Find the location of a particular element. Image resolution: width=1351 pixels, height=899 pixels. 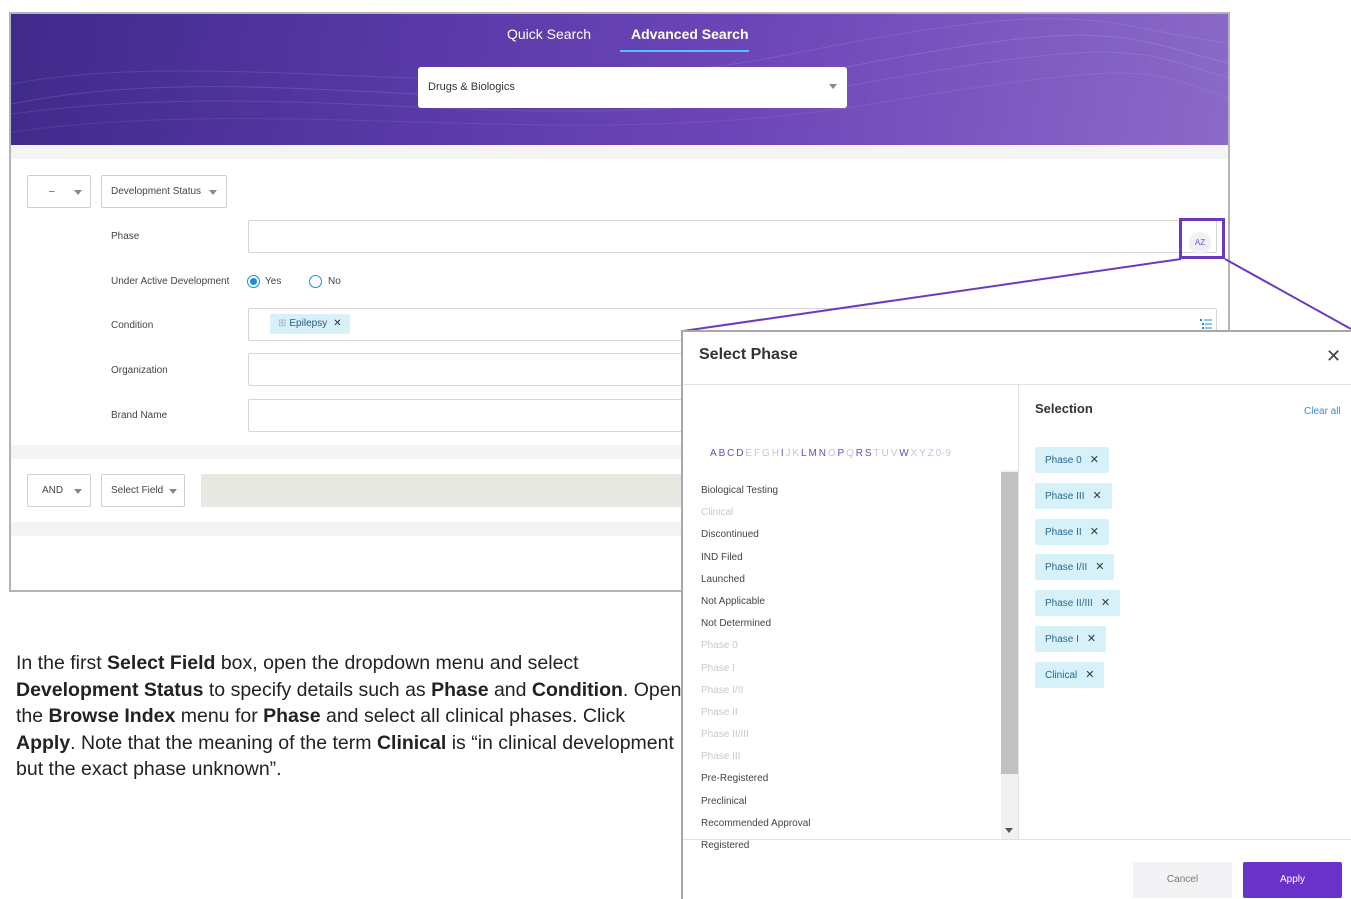

index-list-item: Clinical is located at coordinates (717, 513).